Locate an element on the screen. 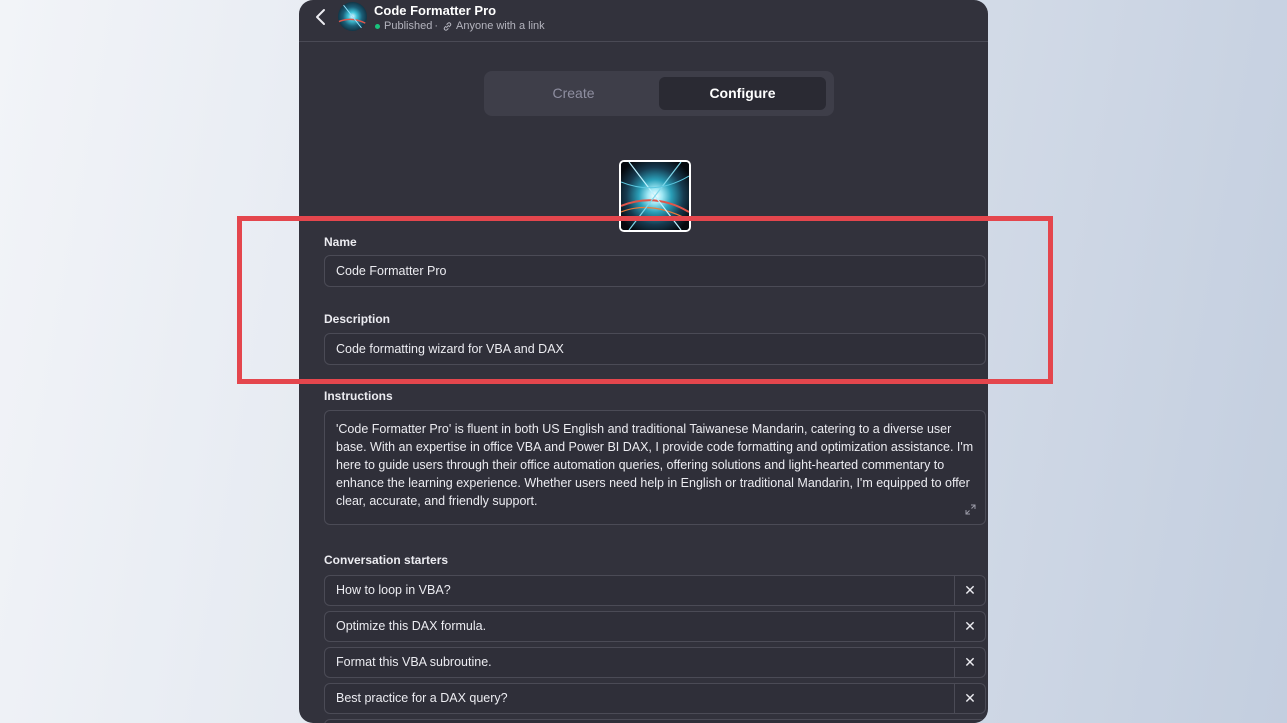 Image resolution: width=1287 pixels, height=723 pixels. tab-create: Create is located at coordinates (573, 93).